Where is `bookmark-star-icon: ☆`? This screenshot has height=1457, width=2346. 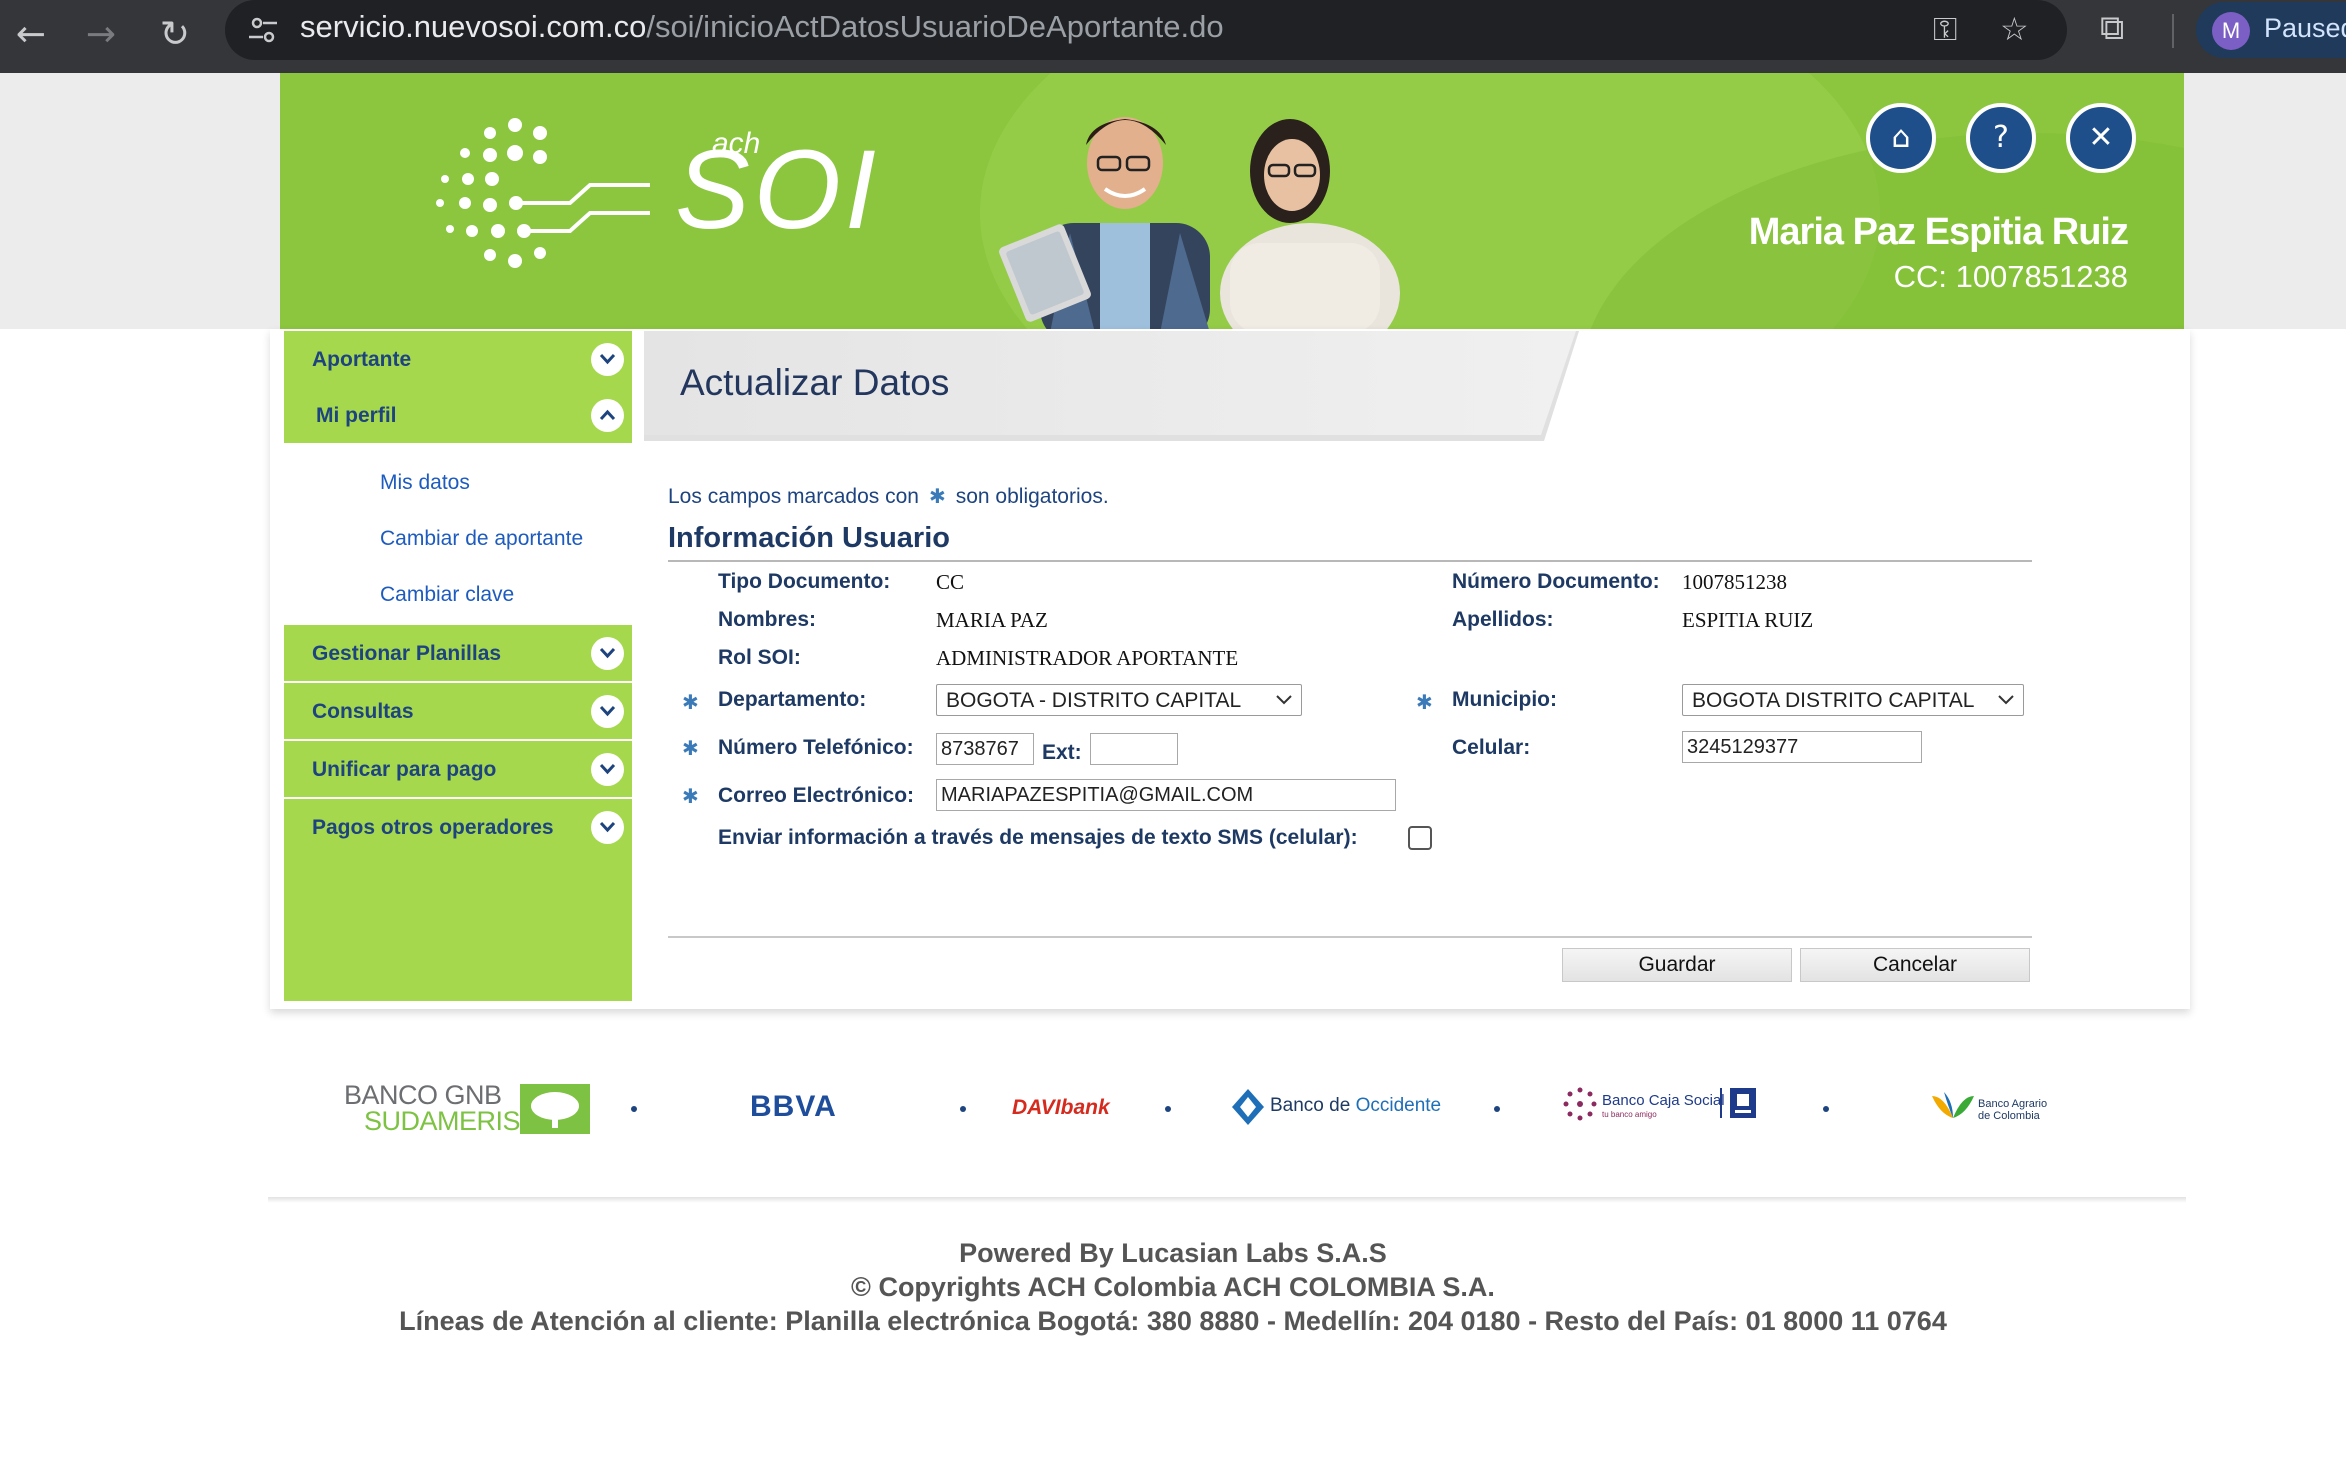 bookmark-star-icon: ☆ is located at coordinates (2014, 29).